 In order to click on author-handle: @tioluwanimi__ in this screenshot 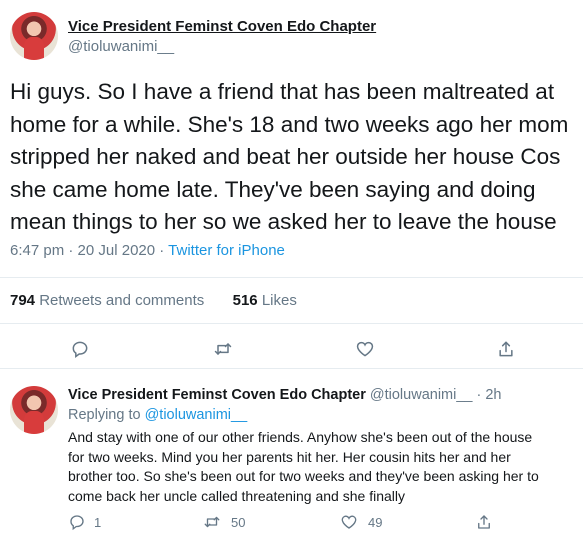, I will do `click(121, 46)`.